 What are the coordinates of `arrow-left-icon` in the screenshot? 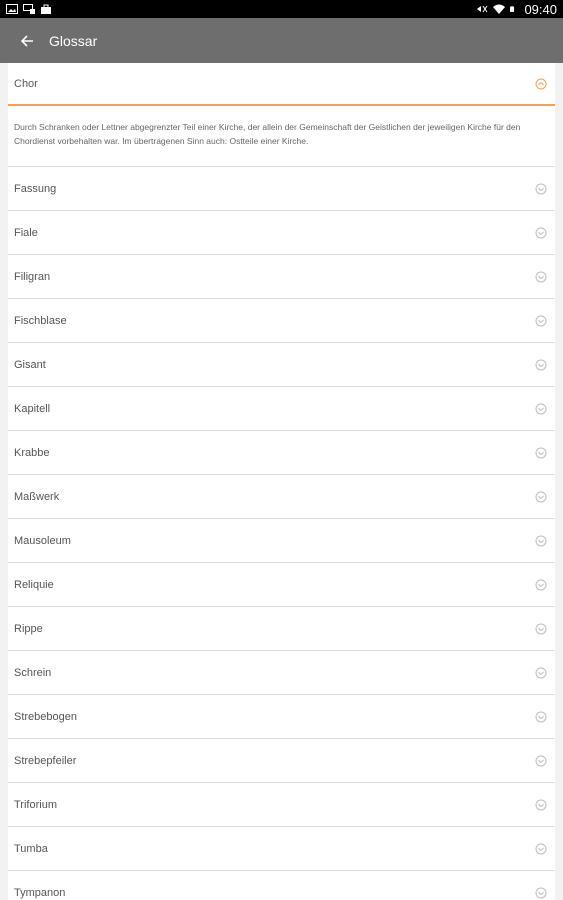 It's located at (26, 40).